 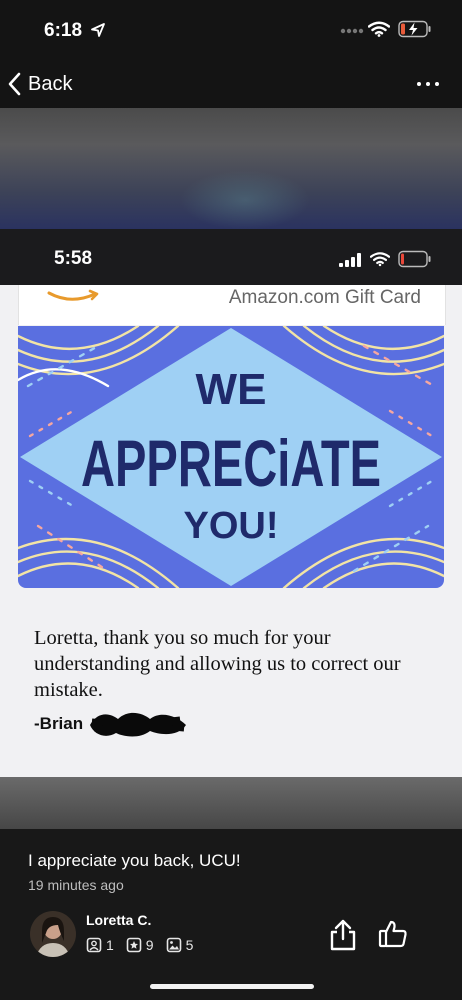 I want to click on redaction-scribble, so click(x=138, y=724).